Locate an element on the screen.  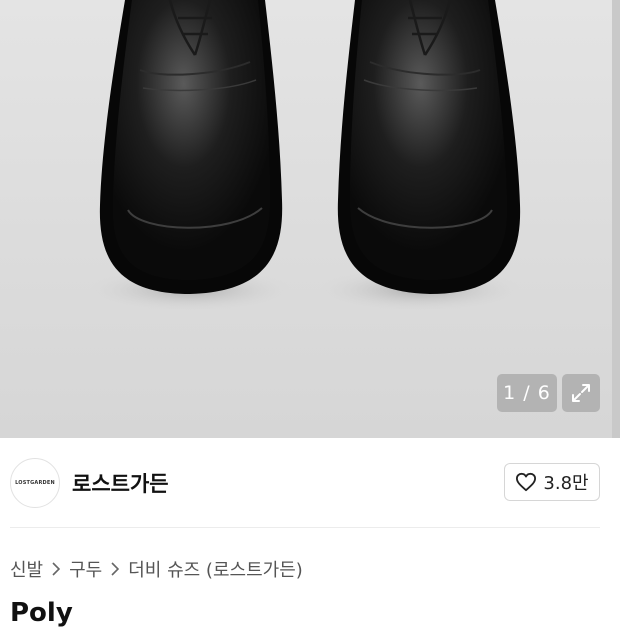
store-info: LOSTGARDEN 로스트가든 3.8만 is located at coordinates (310, 484).